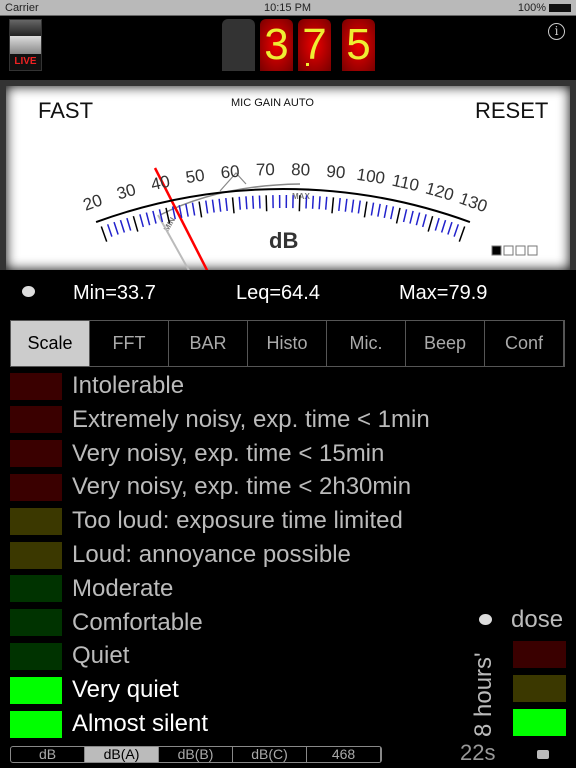 This screenshot has width=576, height=768. Describe the element at coordinates (25, 45) in the screenshot. I see `live-toggle: LIVE` at that location.